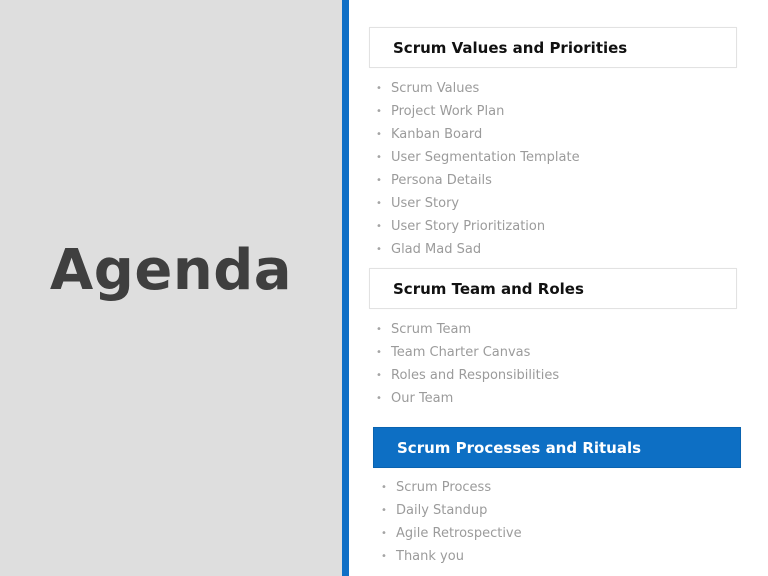  Describe the element at coordinates (171, 270) in the screenshot. I see `agenda-title: Agenda` at that location.